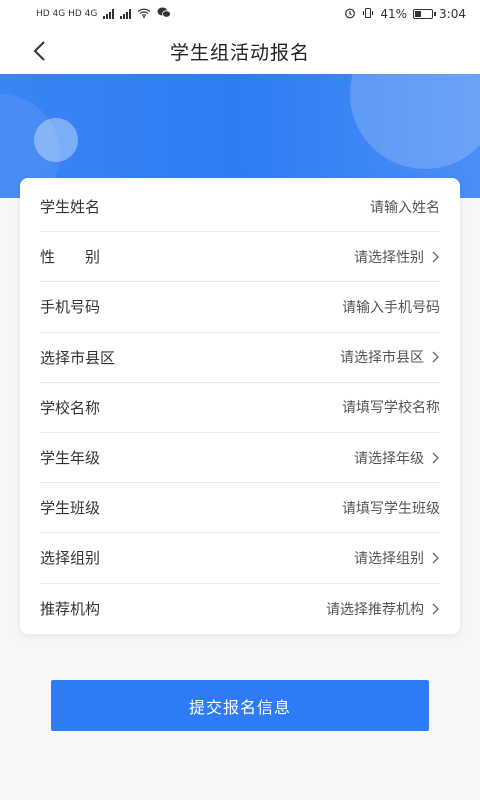  I want to click on alarm-icon, so click(350, 14).